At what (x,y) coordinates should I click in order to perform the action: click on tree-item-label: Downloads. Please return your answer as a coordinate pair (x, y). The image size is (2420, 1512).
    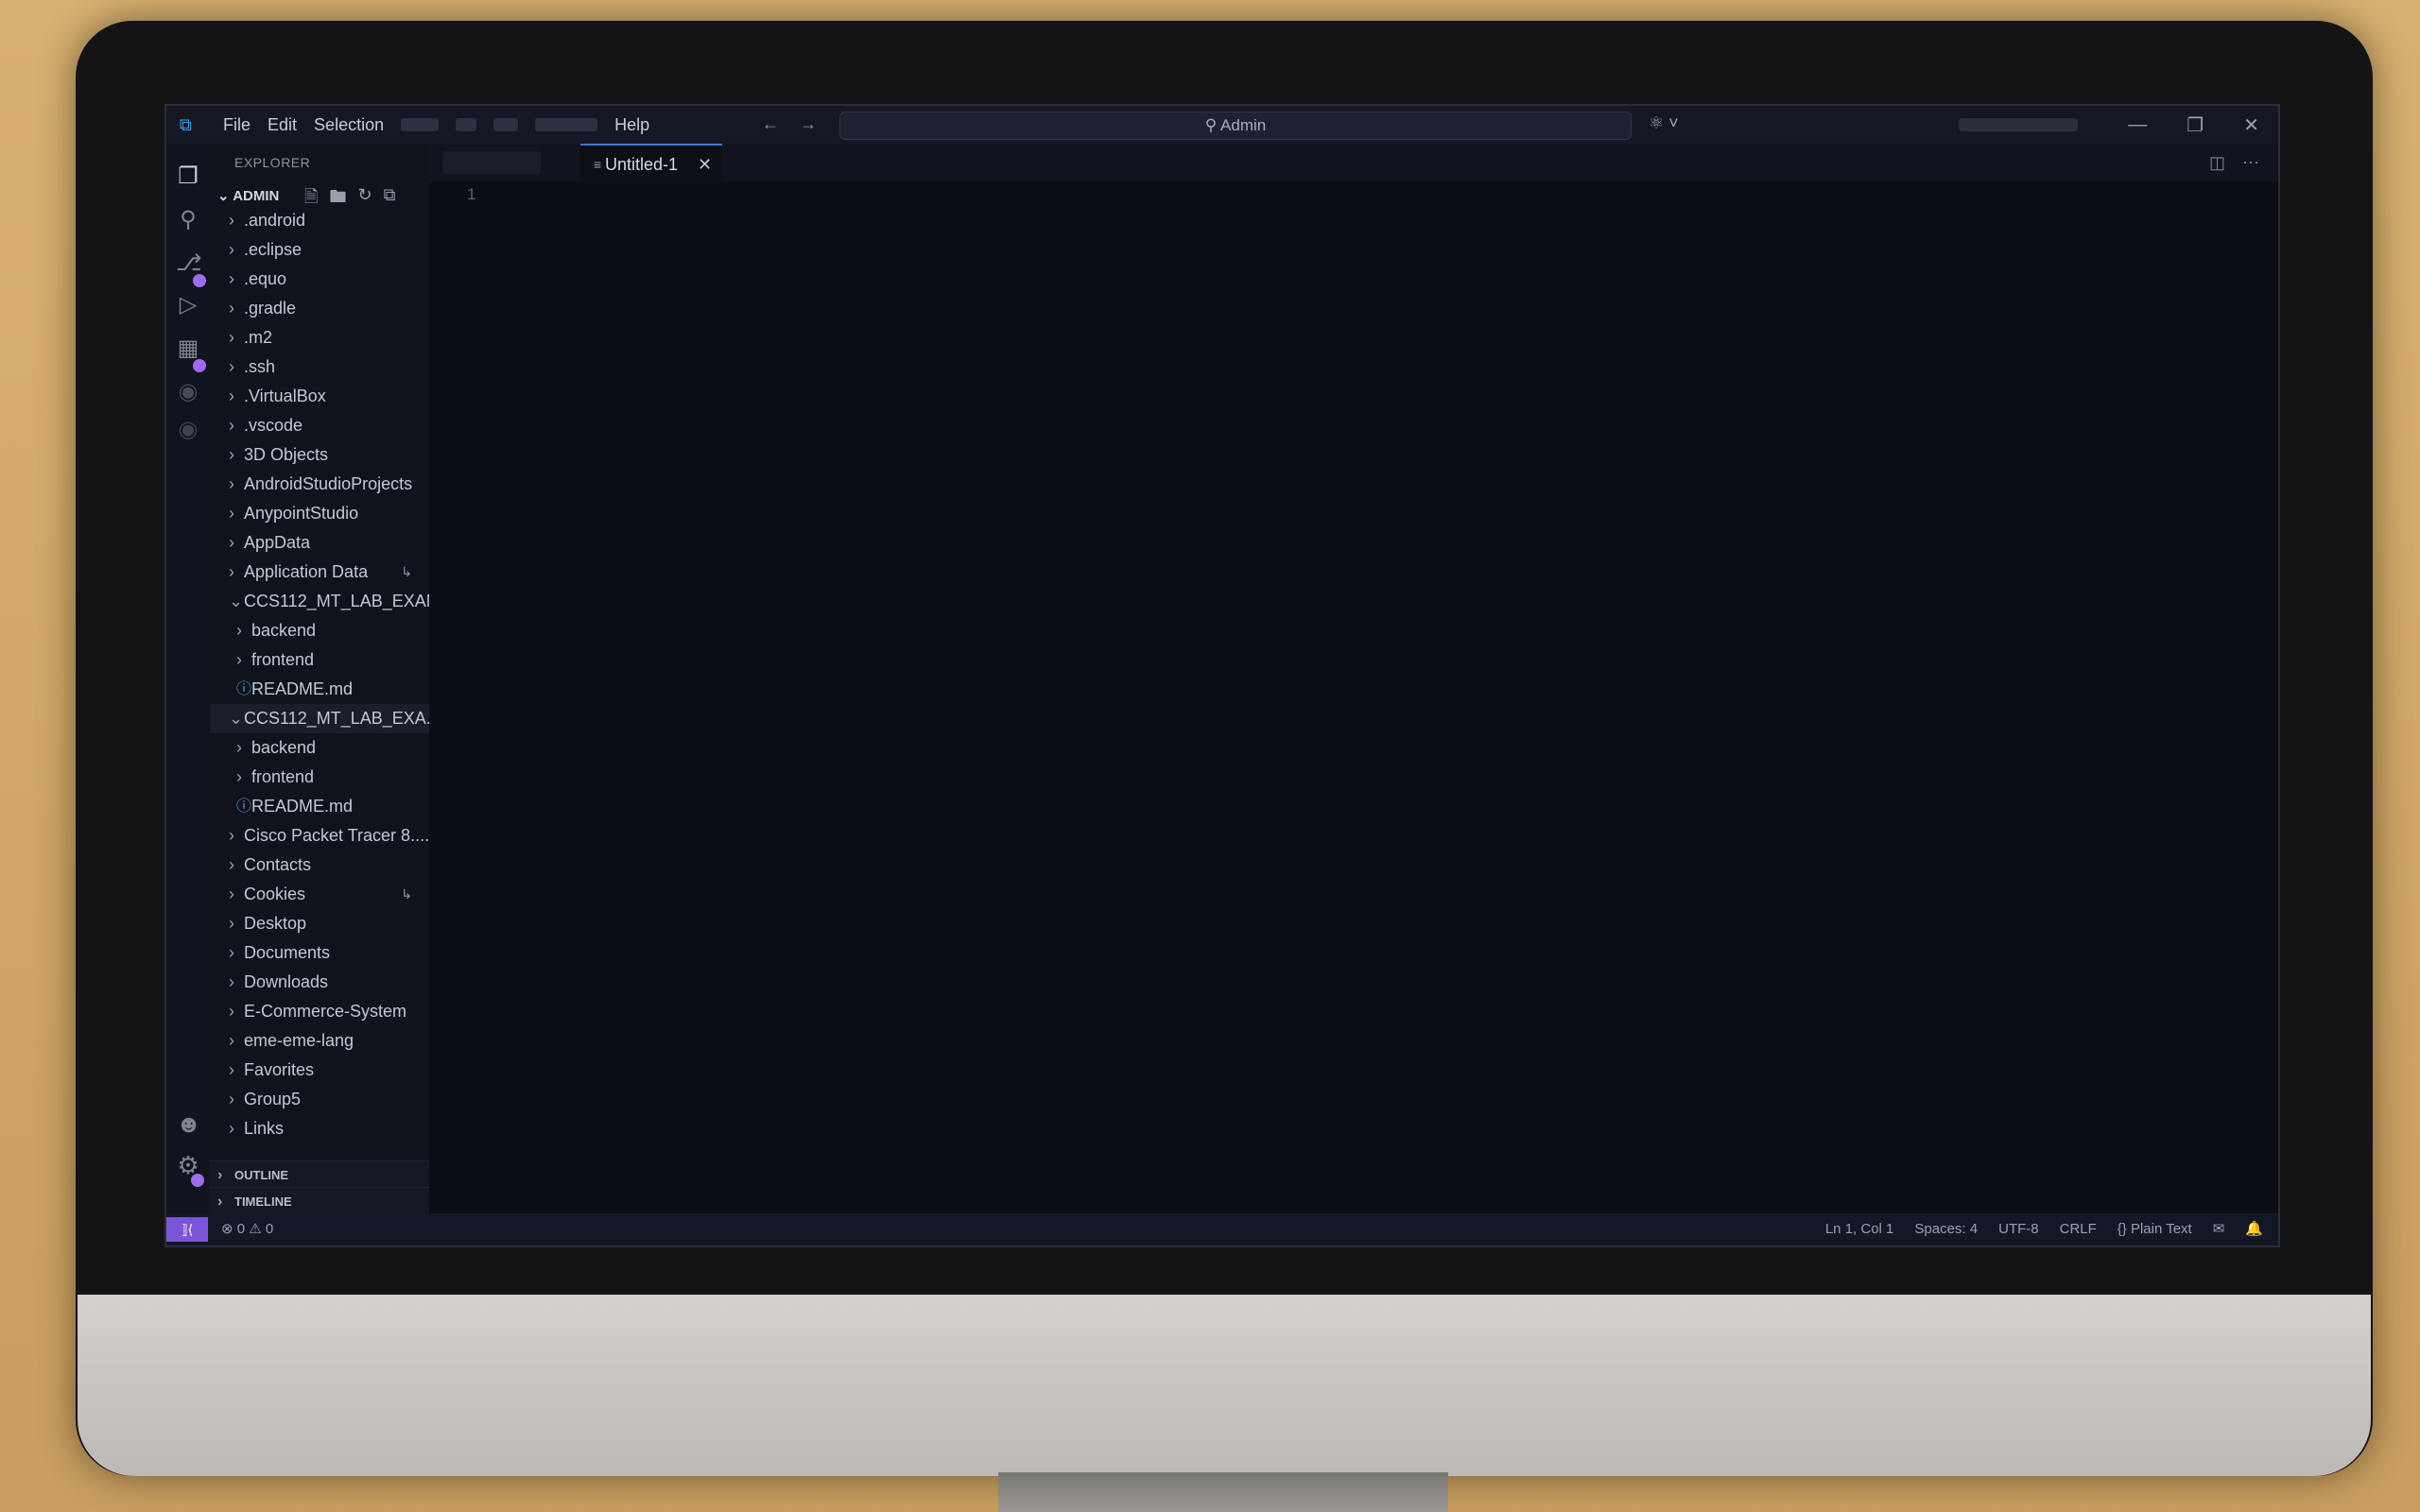
    Looking at the image, I should click on (286, 981).